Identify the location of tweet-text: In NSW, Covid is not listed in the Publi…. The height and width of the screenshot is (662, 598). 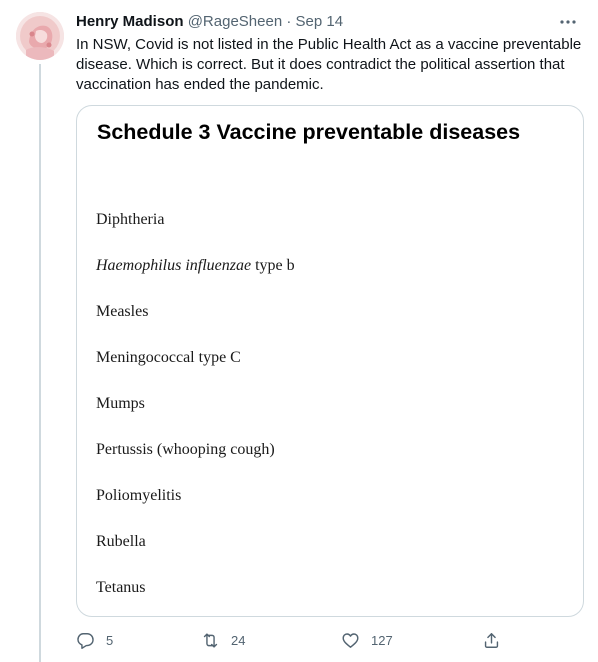
(329, 64).